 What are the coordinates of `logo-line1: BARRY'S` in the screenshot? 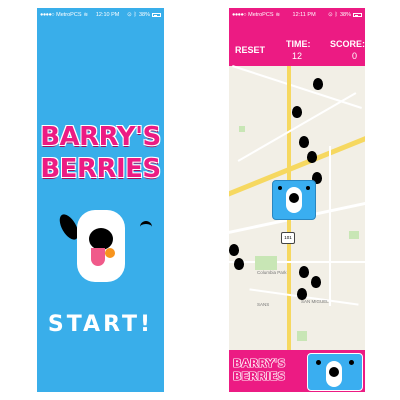 It's located at (100, 137).